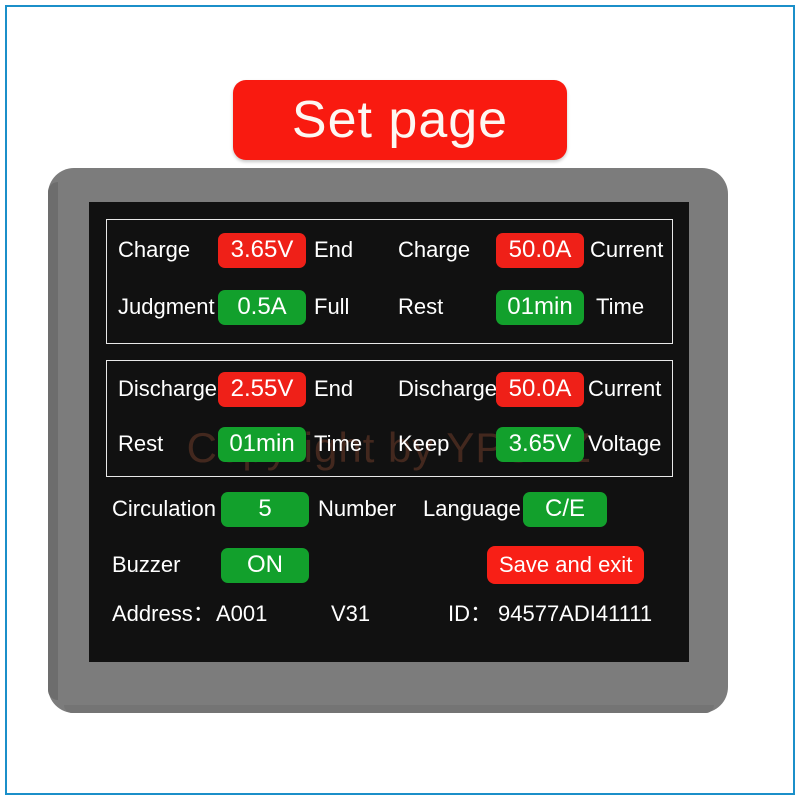 The height and width of the screenshot is (800, 800). What do you see at coordinates (389, 614) in the screenshot?
I see `status-bar: Address： A001 V31 ID： 94577ADI41111` at bounding box center [389, 614].